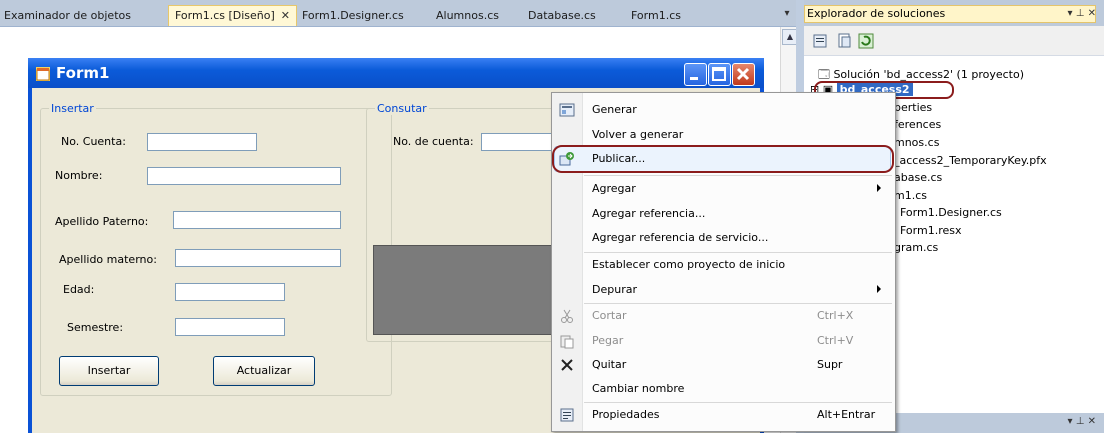 The height and width of the screenshot is (433, 1104). Describe the element at coordinates (257, 220) in the screenshot. I see `paternal-surname-input` at that location.